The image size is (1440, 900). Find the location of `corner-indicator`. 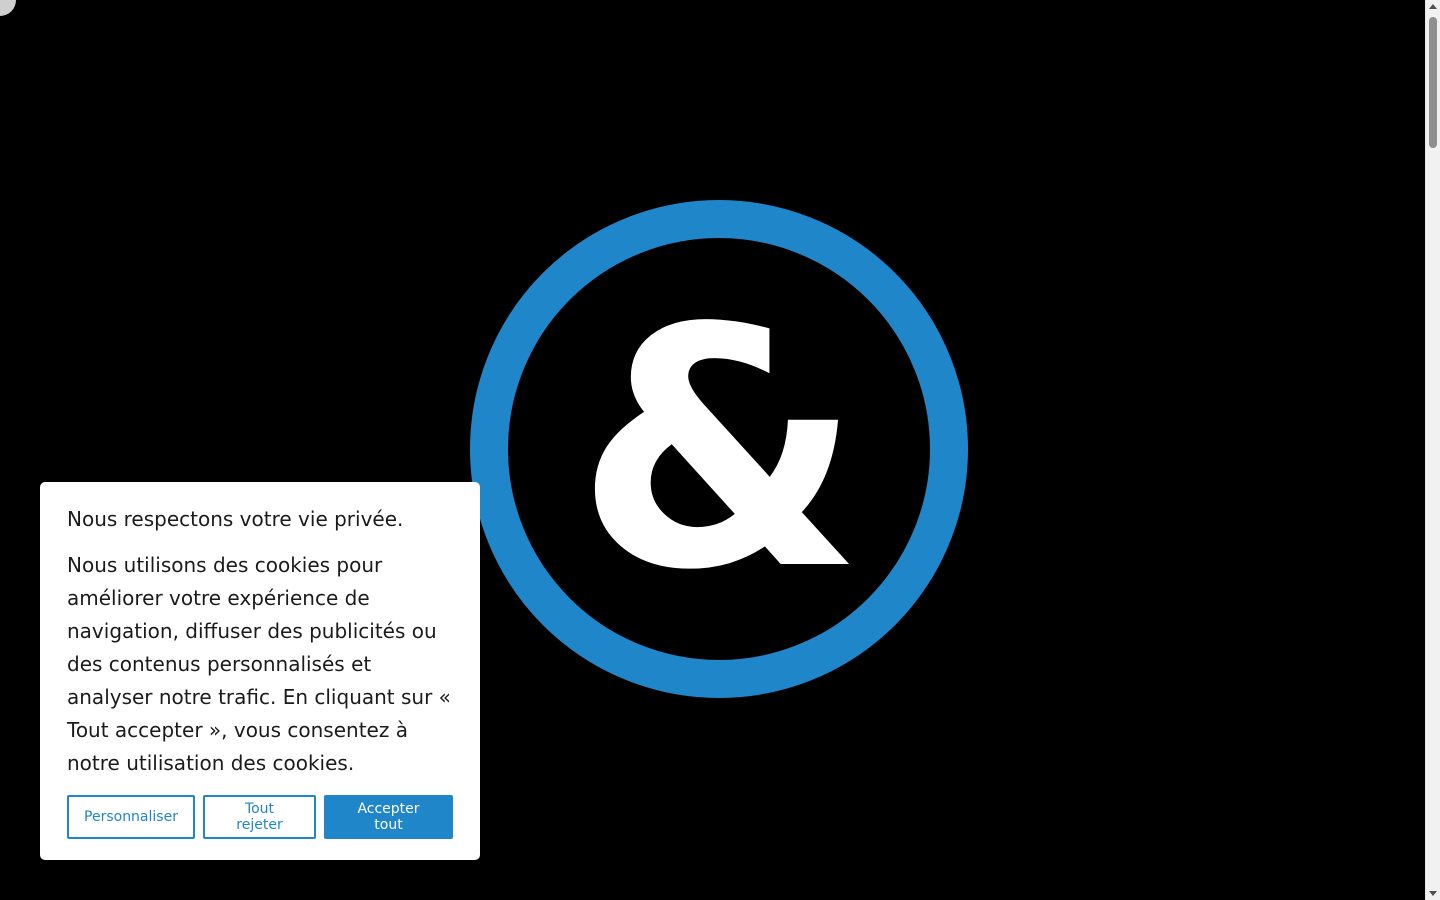

corner-indicator is located at coordinates (8, 8).